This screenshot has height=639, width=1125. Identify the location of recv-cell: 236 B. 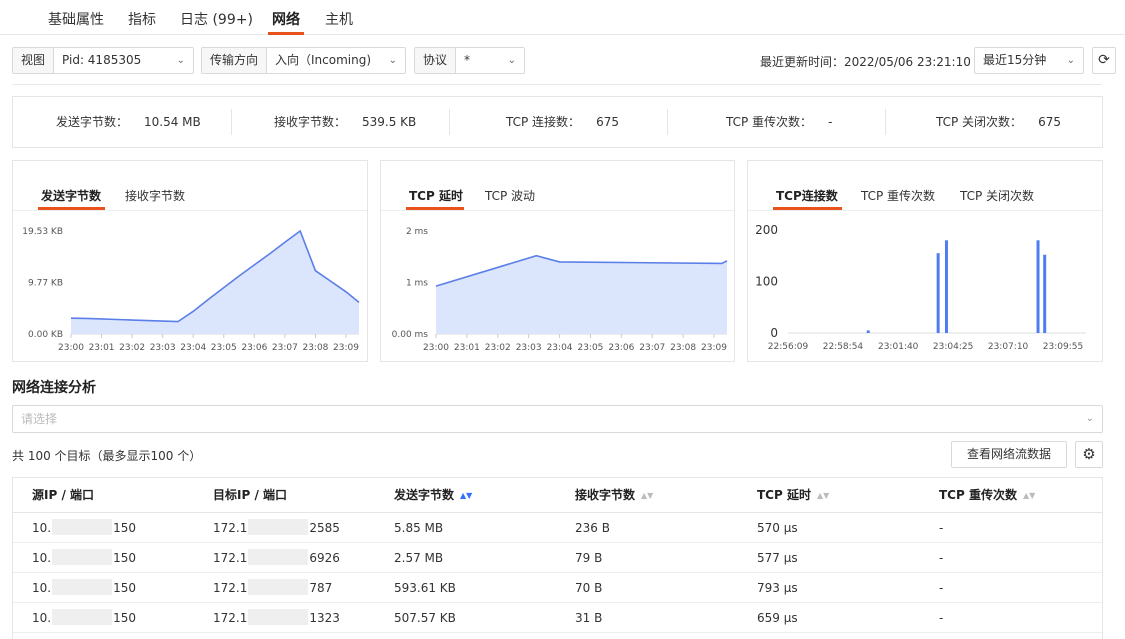
(592, 528).